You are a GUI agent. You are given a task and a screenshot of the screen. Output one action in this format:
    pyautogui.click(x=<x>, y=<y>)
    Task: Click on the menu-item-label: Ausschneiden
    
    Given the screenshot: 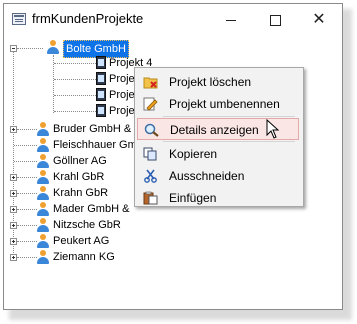 What is the action you would take?
    pyautogui.click(x=207, y=176)
    